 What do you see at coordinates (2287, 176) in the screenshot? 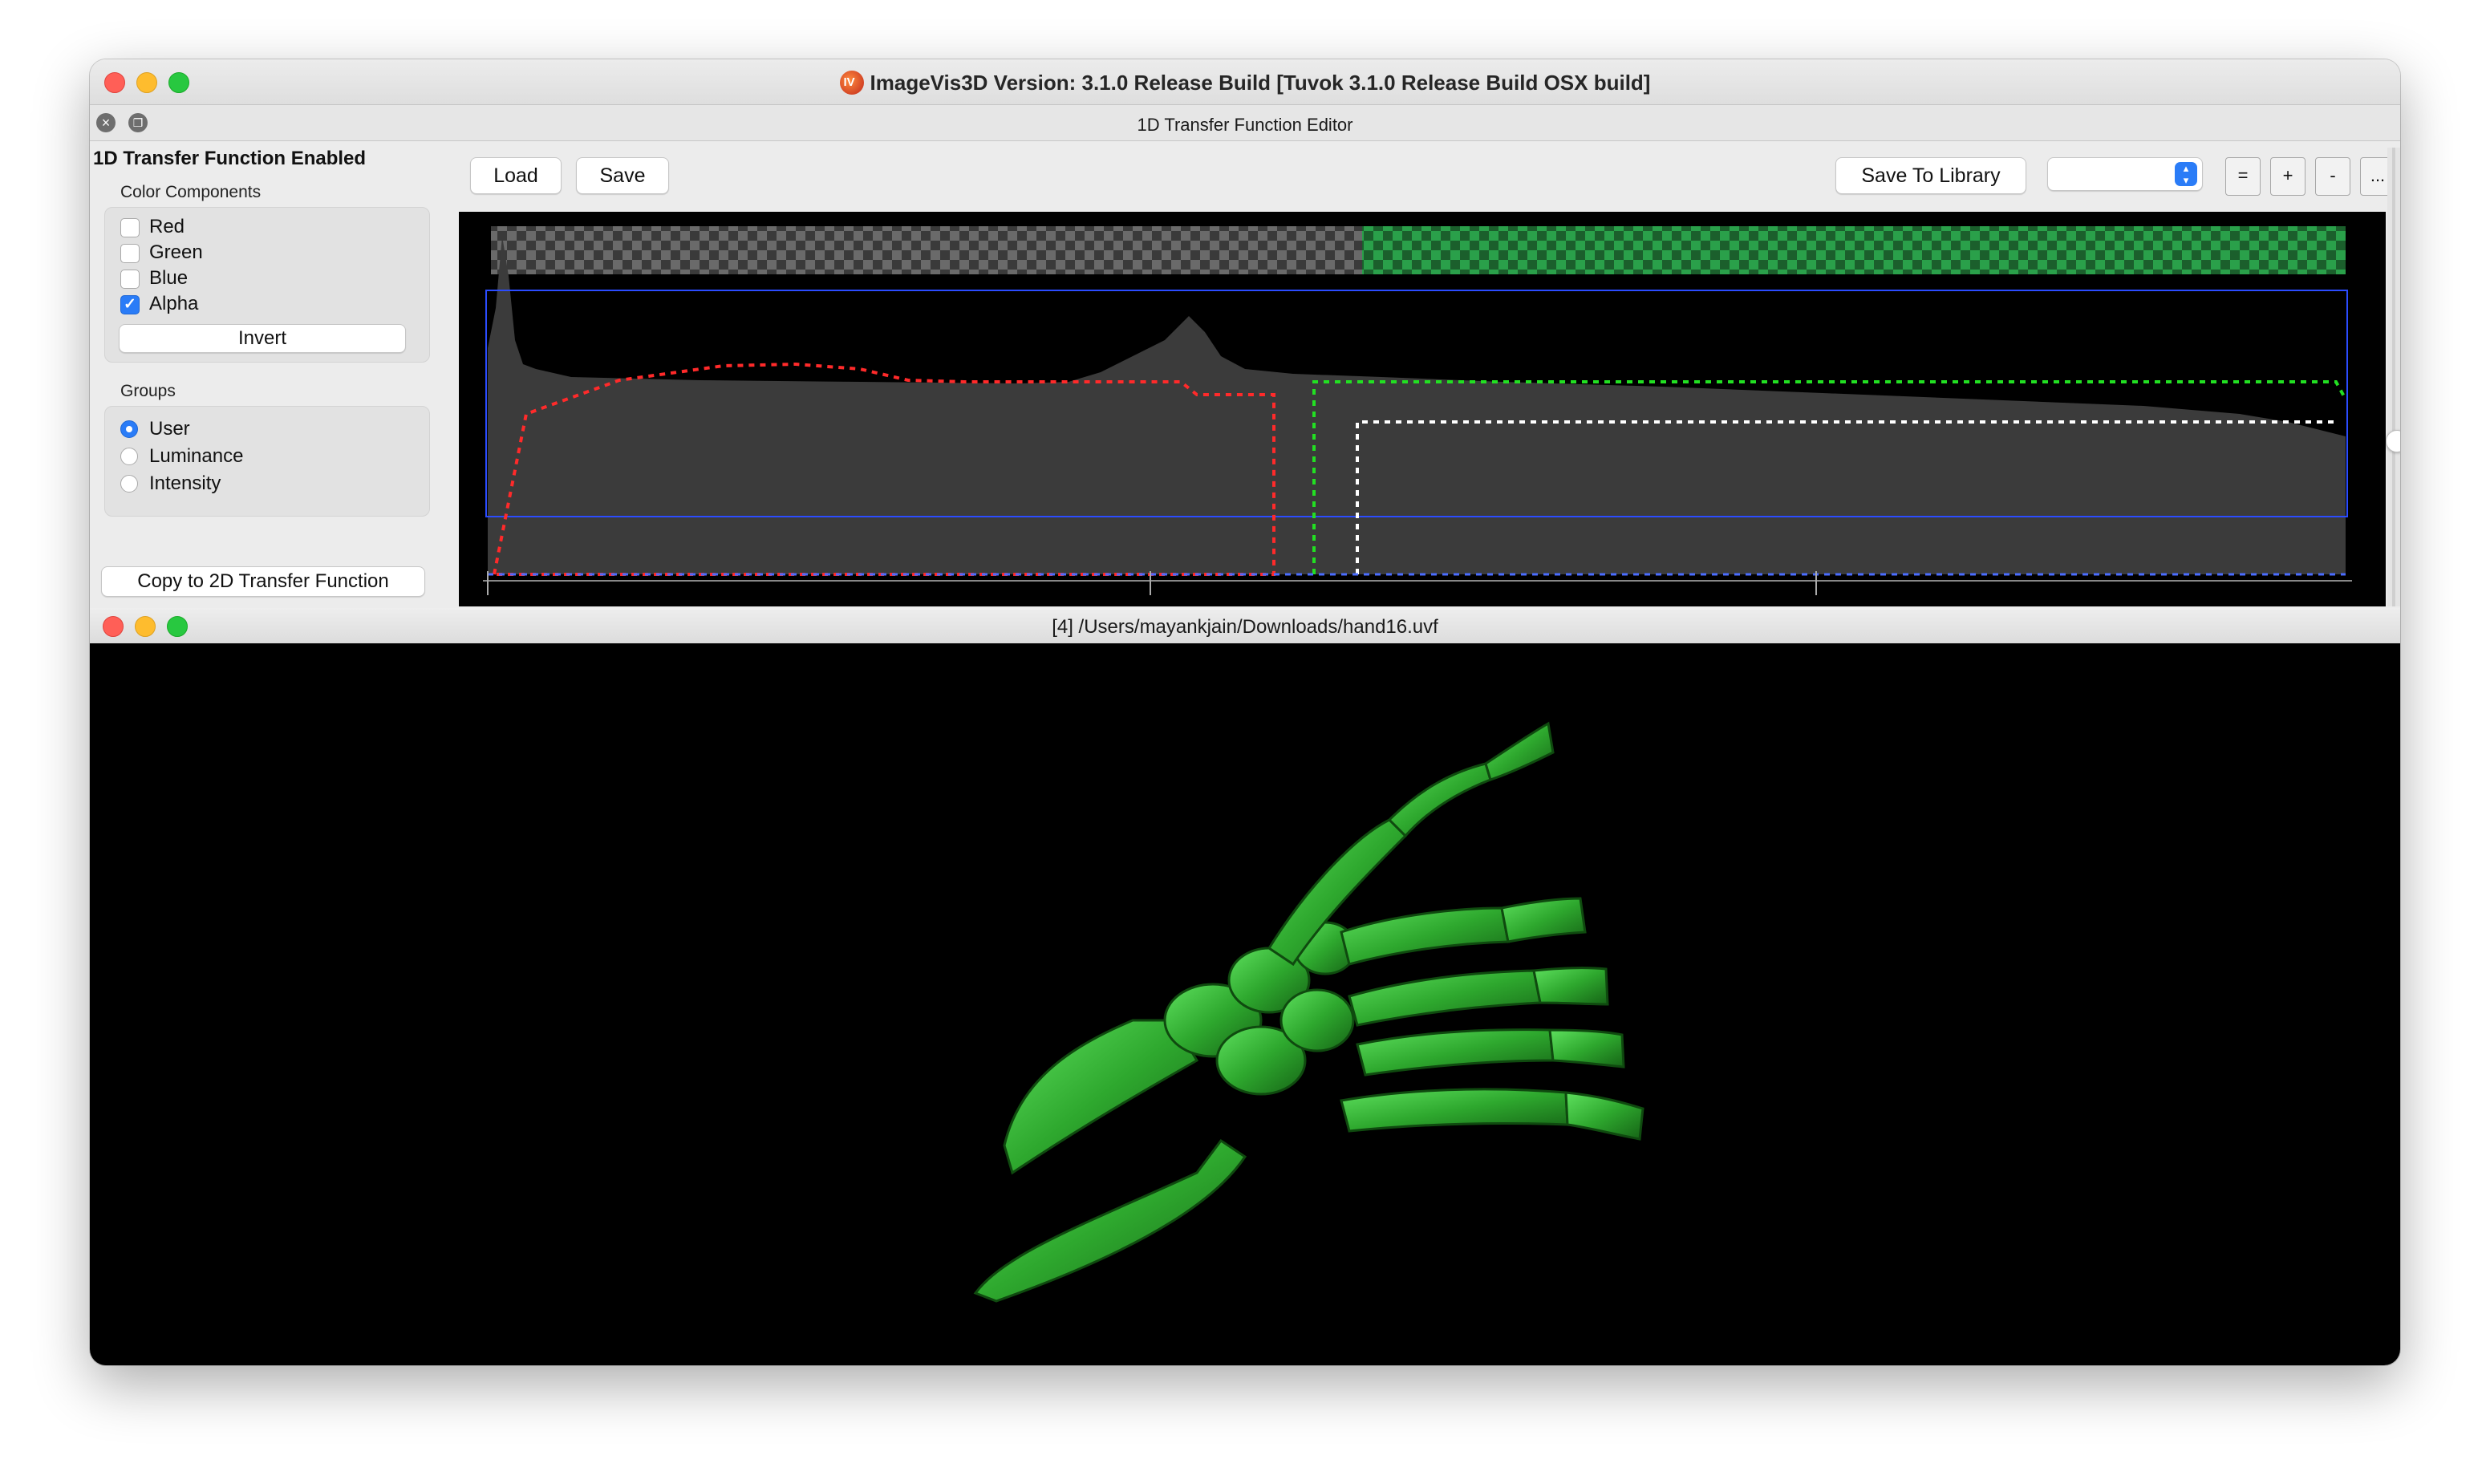
I see `plus-button: +` at bounding box center [2287, 176].